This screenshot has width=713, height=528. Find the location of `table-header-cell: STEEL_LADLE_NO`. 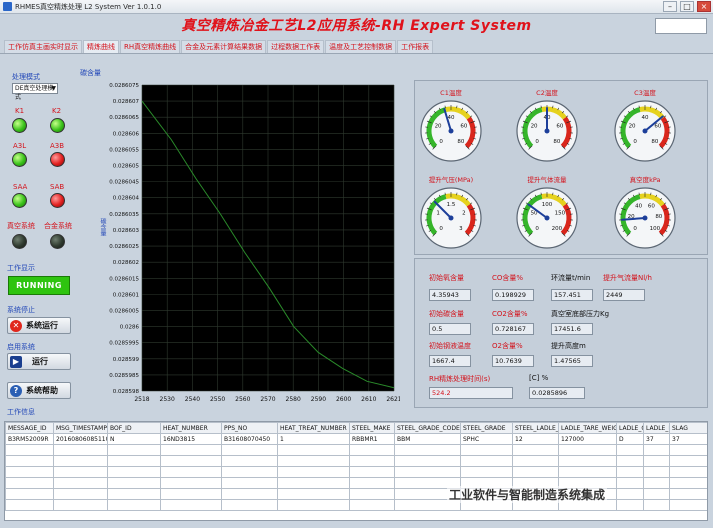

table-header-cell: STEEL_LADLE_NO is located at coordinates (535, 428).